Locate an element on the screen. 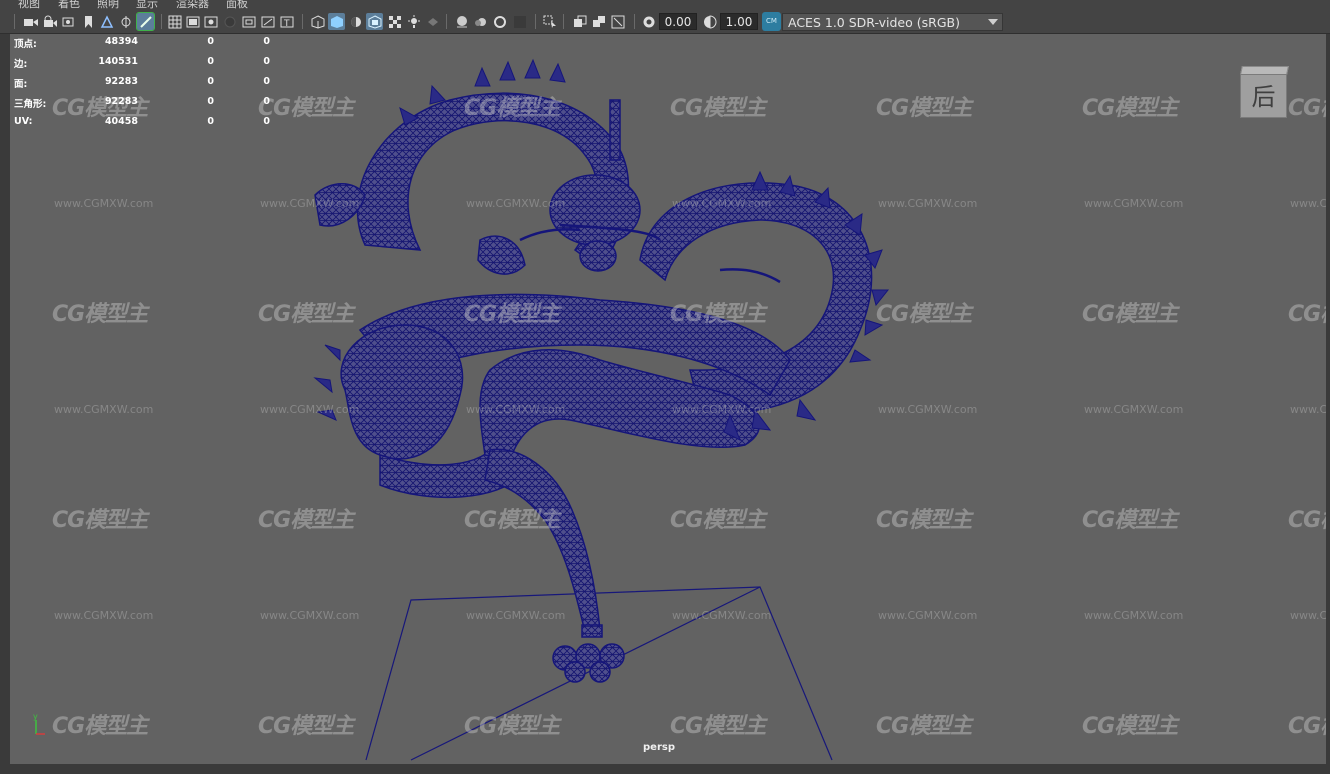  wireframe-on-shaded-icon is located at coordinates (355, 21).